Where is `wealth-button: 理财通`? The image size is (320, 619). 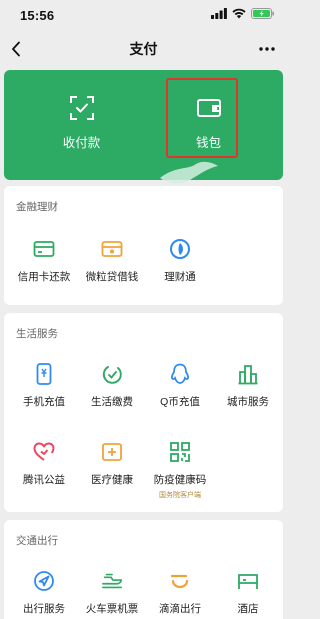
wealth-button: 理财通 is located at coordinates (180, 261).